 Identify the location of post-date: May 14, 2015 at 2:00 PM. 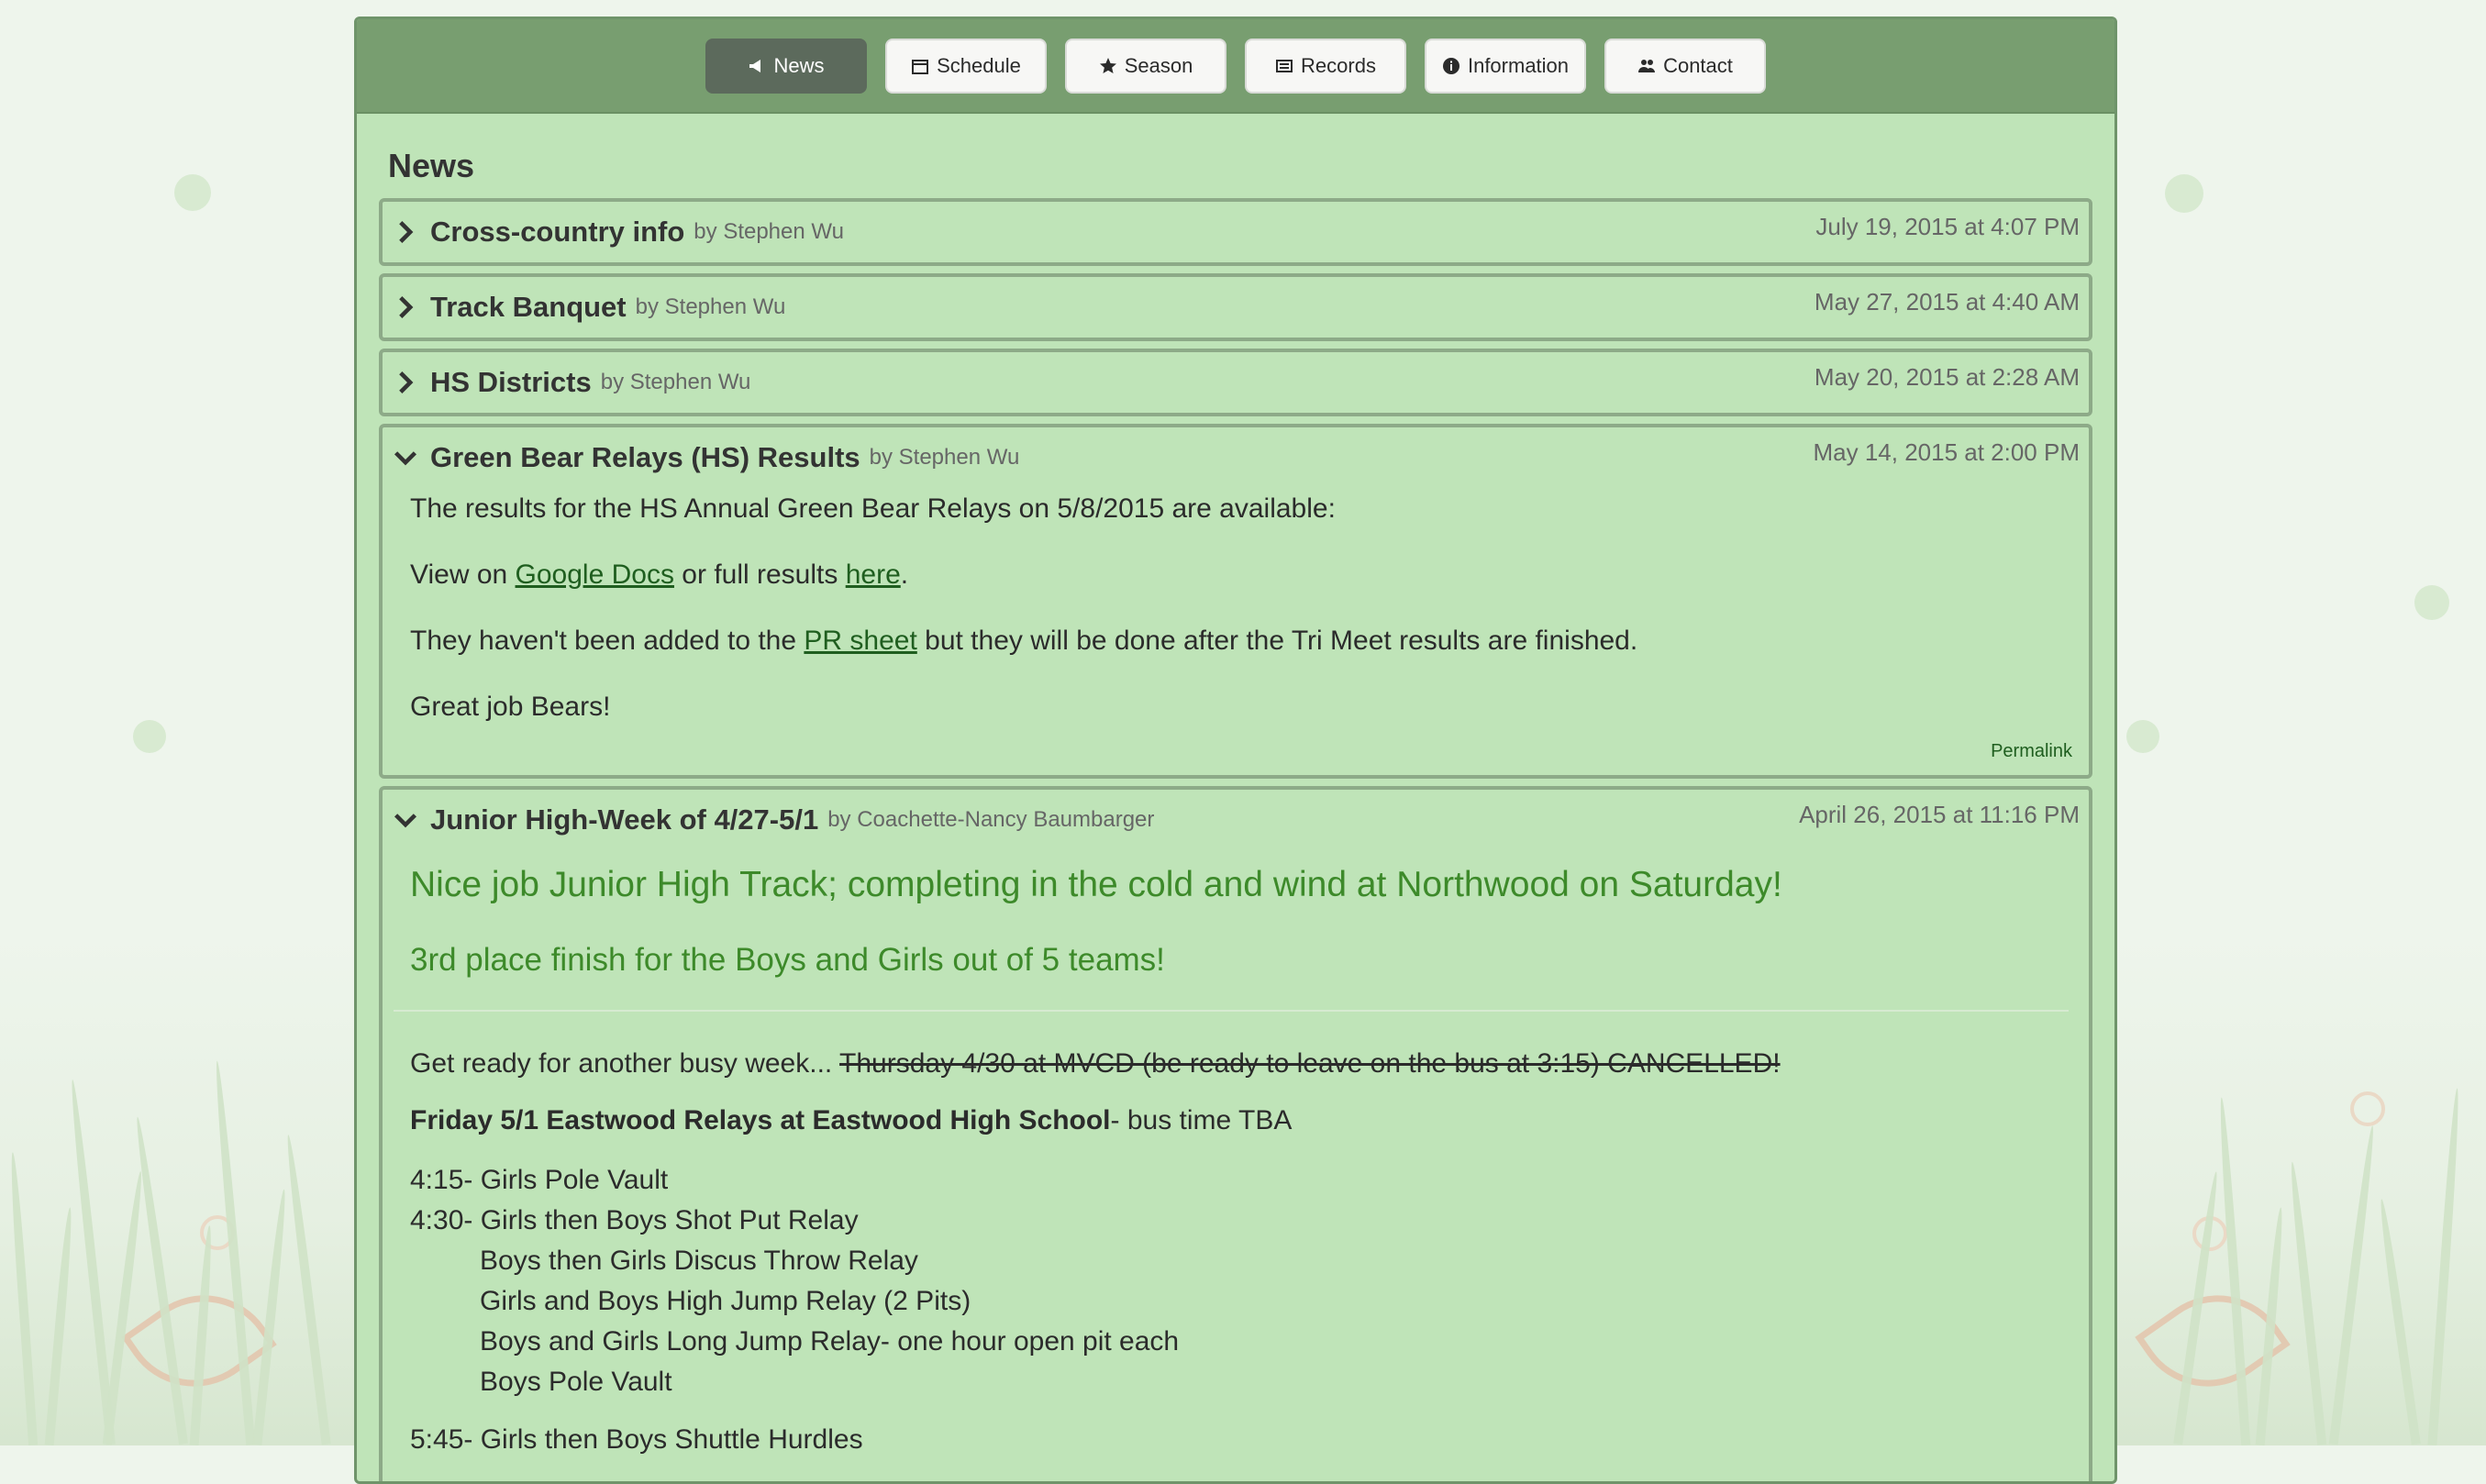
(1946, 452).